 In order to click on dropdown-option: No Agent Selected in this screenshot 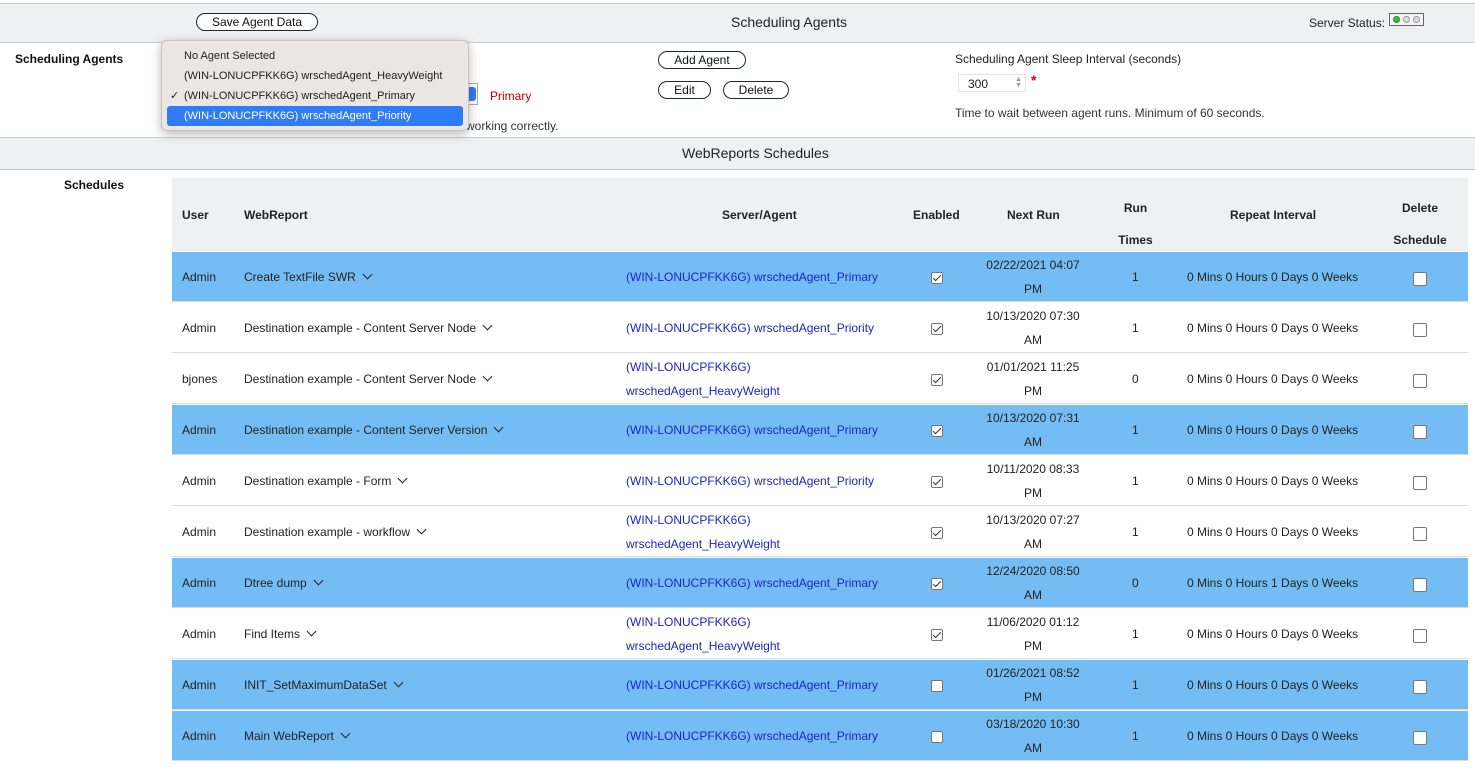, I will do `click(315, 56)`.